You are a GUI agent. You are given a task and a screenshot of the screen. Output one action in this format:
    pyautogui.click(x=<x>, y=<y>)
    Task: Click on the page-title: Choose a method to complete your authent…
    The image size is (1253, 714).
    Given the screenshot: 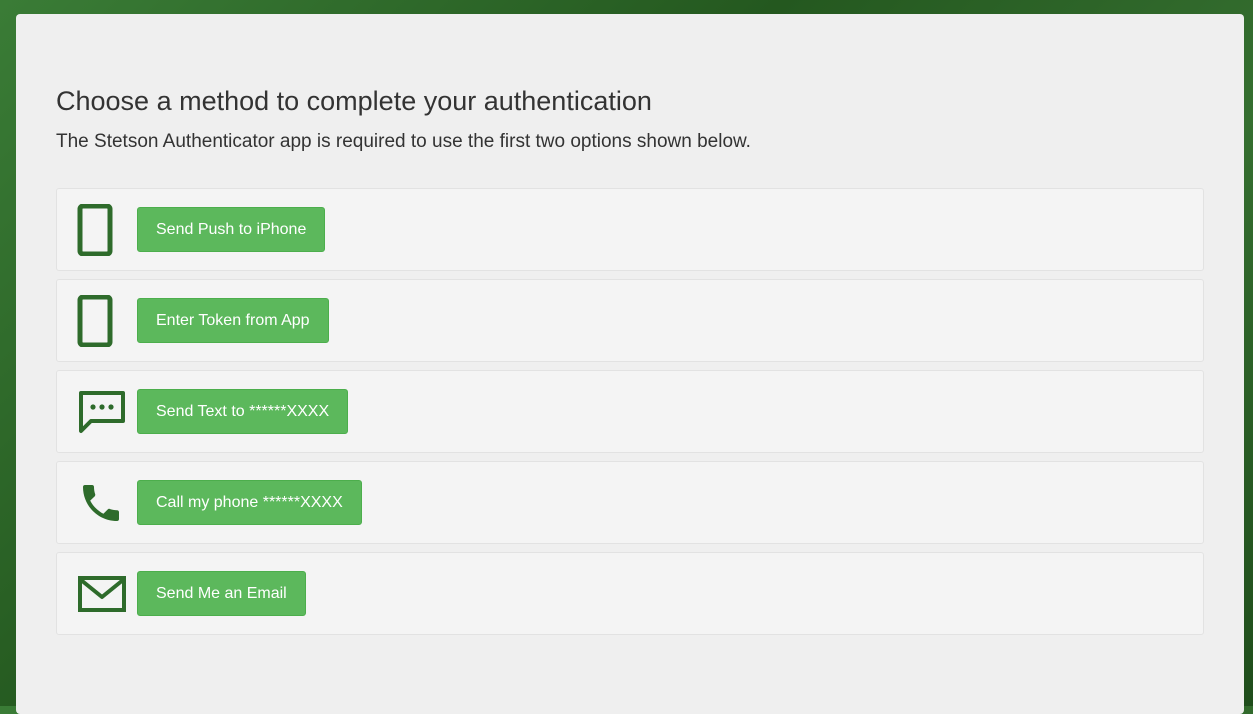 What is the action you would take?
    pyautogui.click(x=354, y=101)
    